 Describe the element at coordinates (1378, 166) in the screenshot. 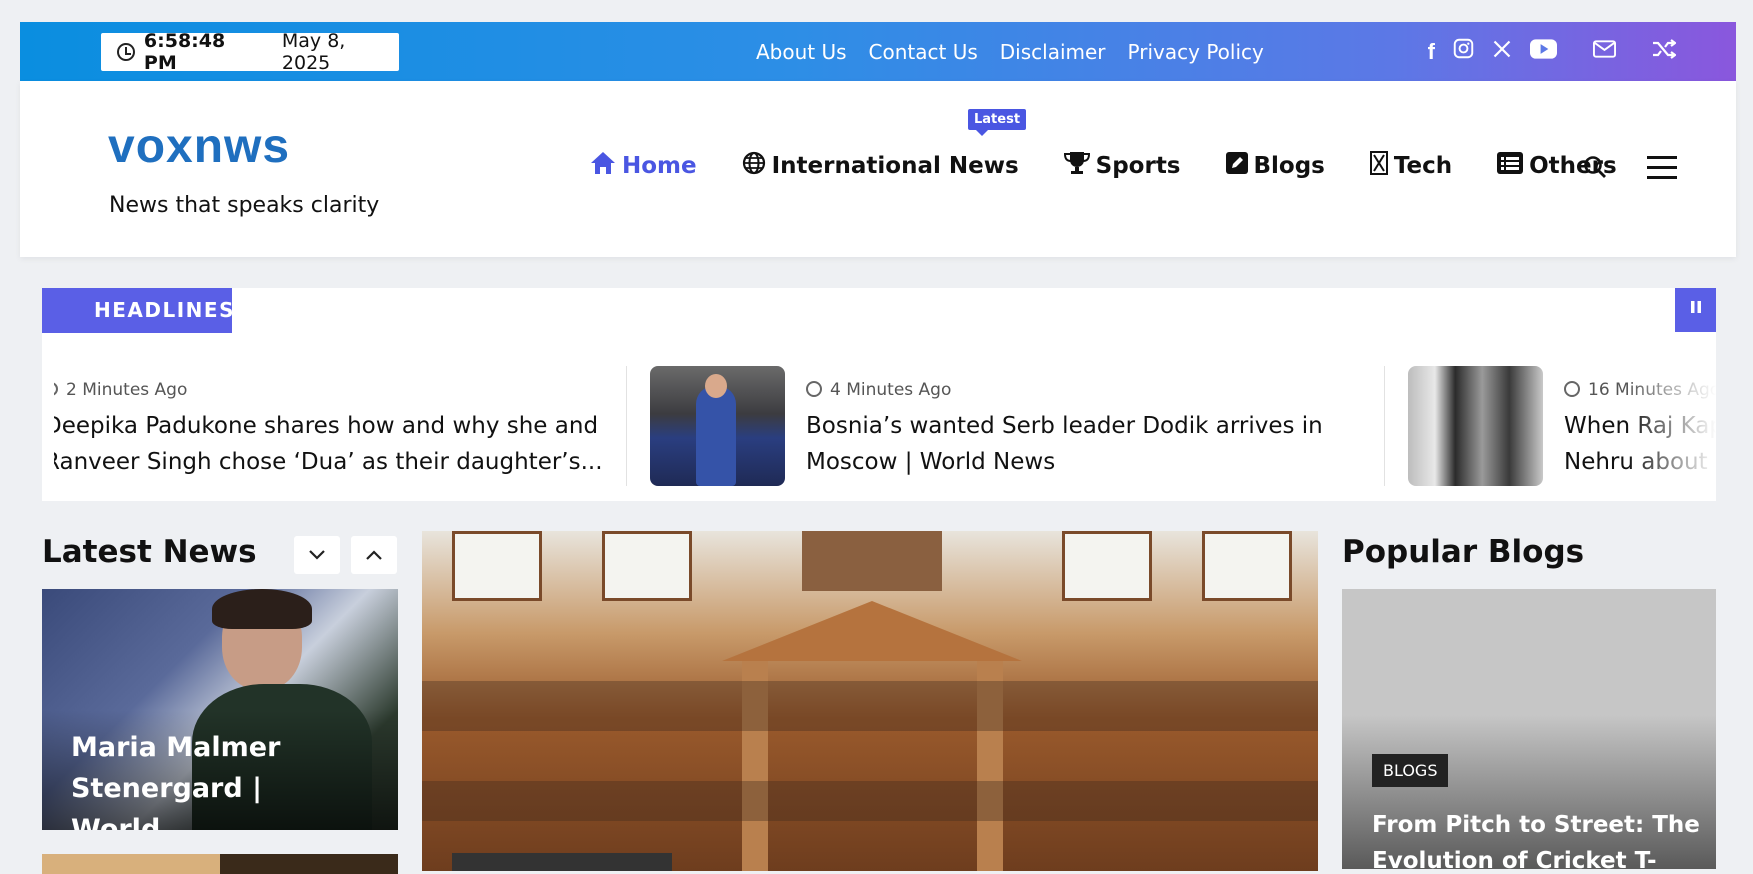

I see `hourglass-icon` at that location.